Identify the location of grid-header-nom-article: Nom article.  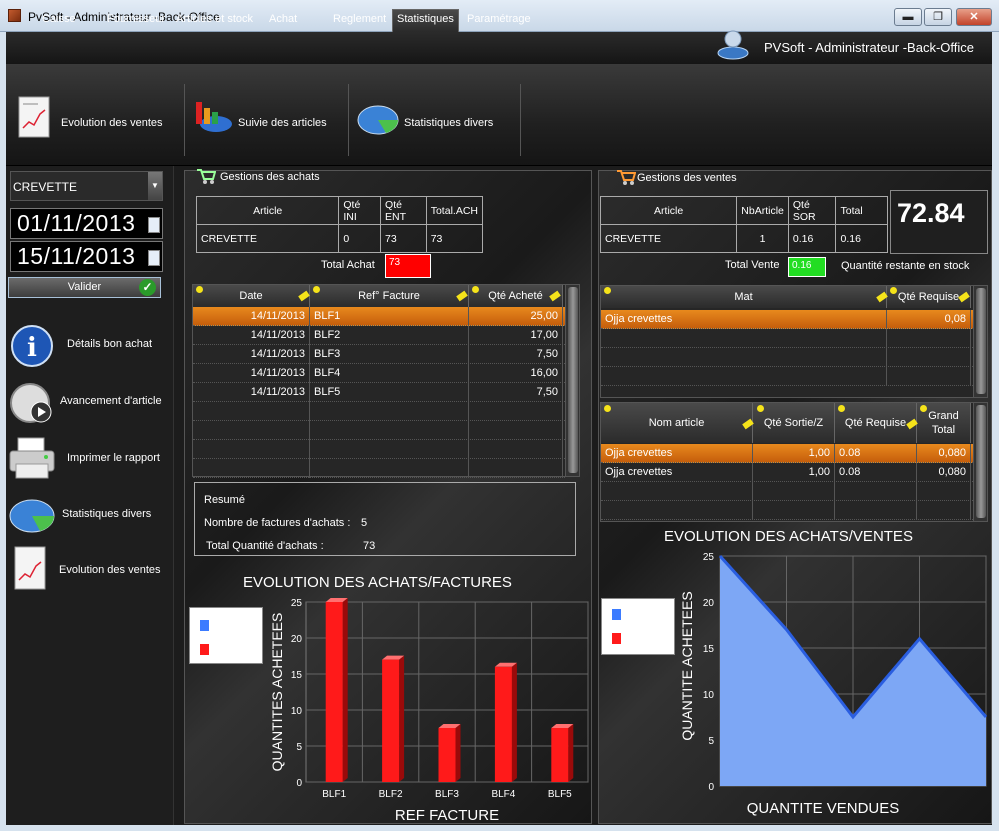
(677, 423).